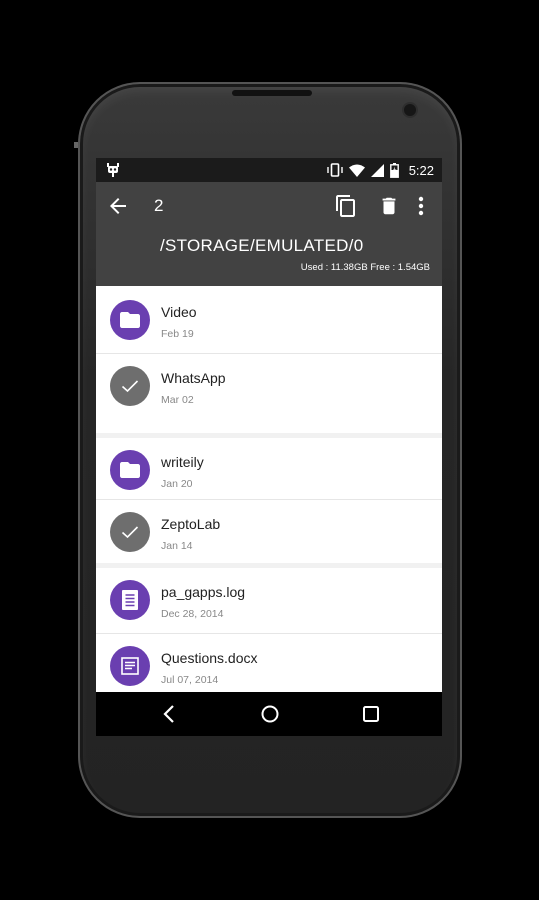 This screenshot has height=900, width=539. Describe the element at coordinates (193, 378) in the screenshot. I see `file-name: WhatsApp` at that location.